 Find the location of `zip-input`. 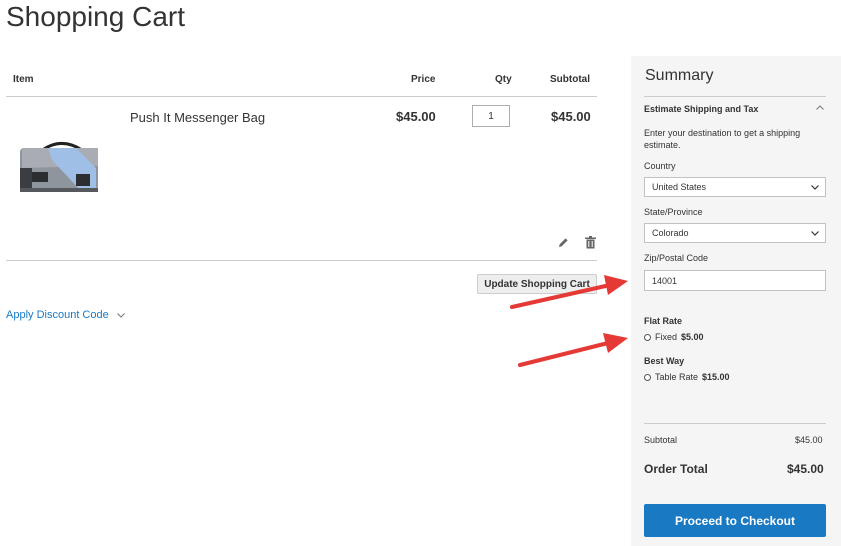

zip-input is located at coordinates (735, 280).